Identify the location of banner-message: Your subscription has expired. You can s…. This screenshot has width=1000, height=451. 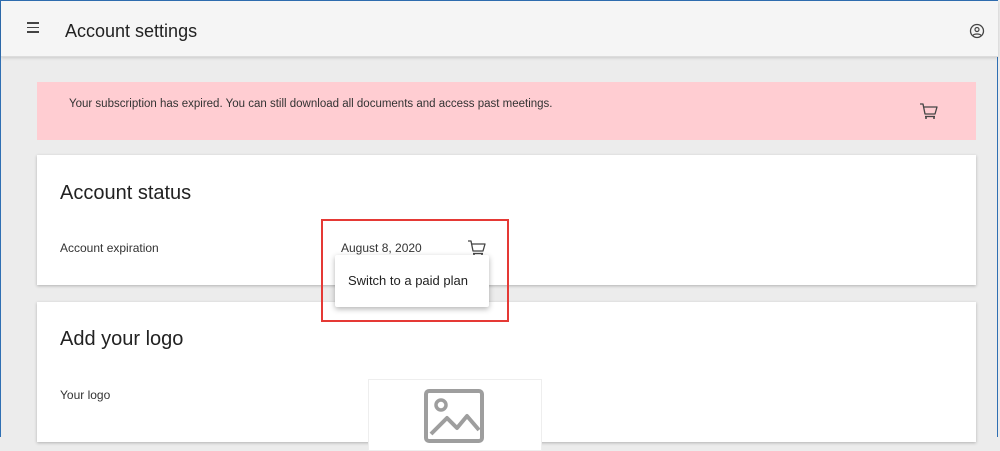
(311, 104).